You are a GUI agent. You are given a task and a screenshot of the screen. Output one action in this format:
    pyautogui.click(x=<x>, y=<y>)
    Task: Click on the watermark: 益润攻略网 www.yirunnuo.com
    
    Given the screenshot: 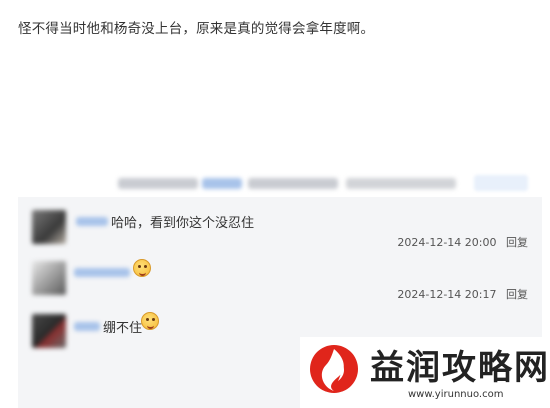 What is the action you would take?
    pyautogui.click(x=425, y=372)
    